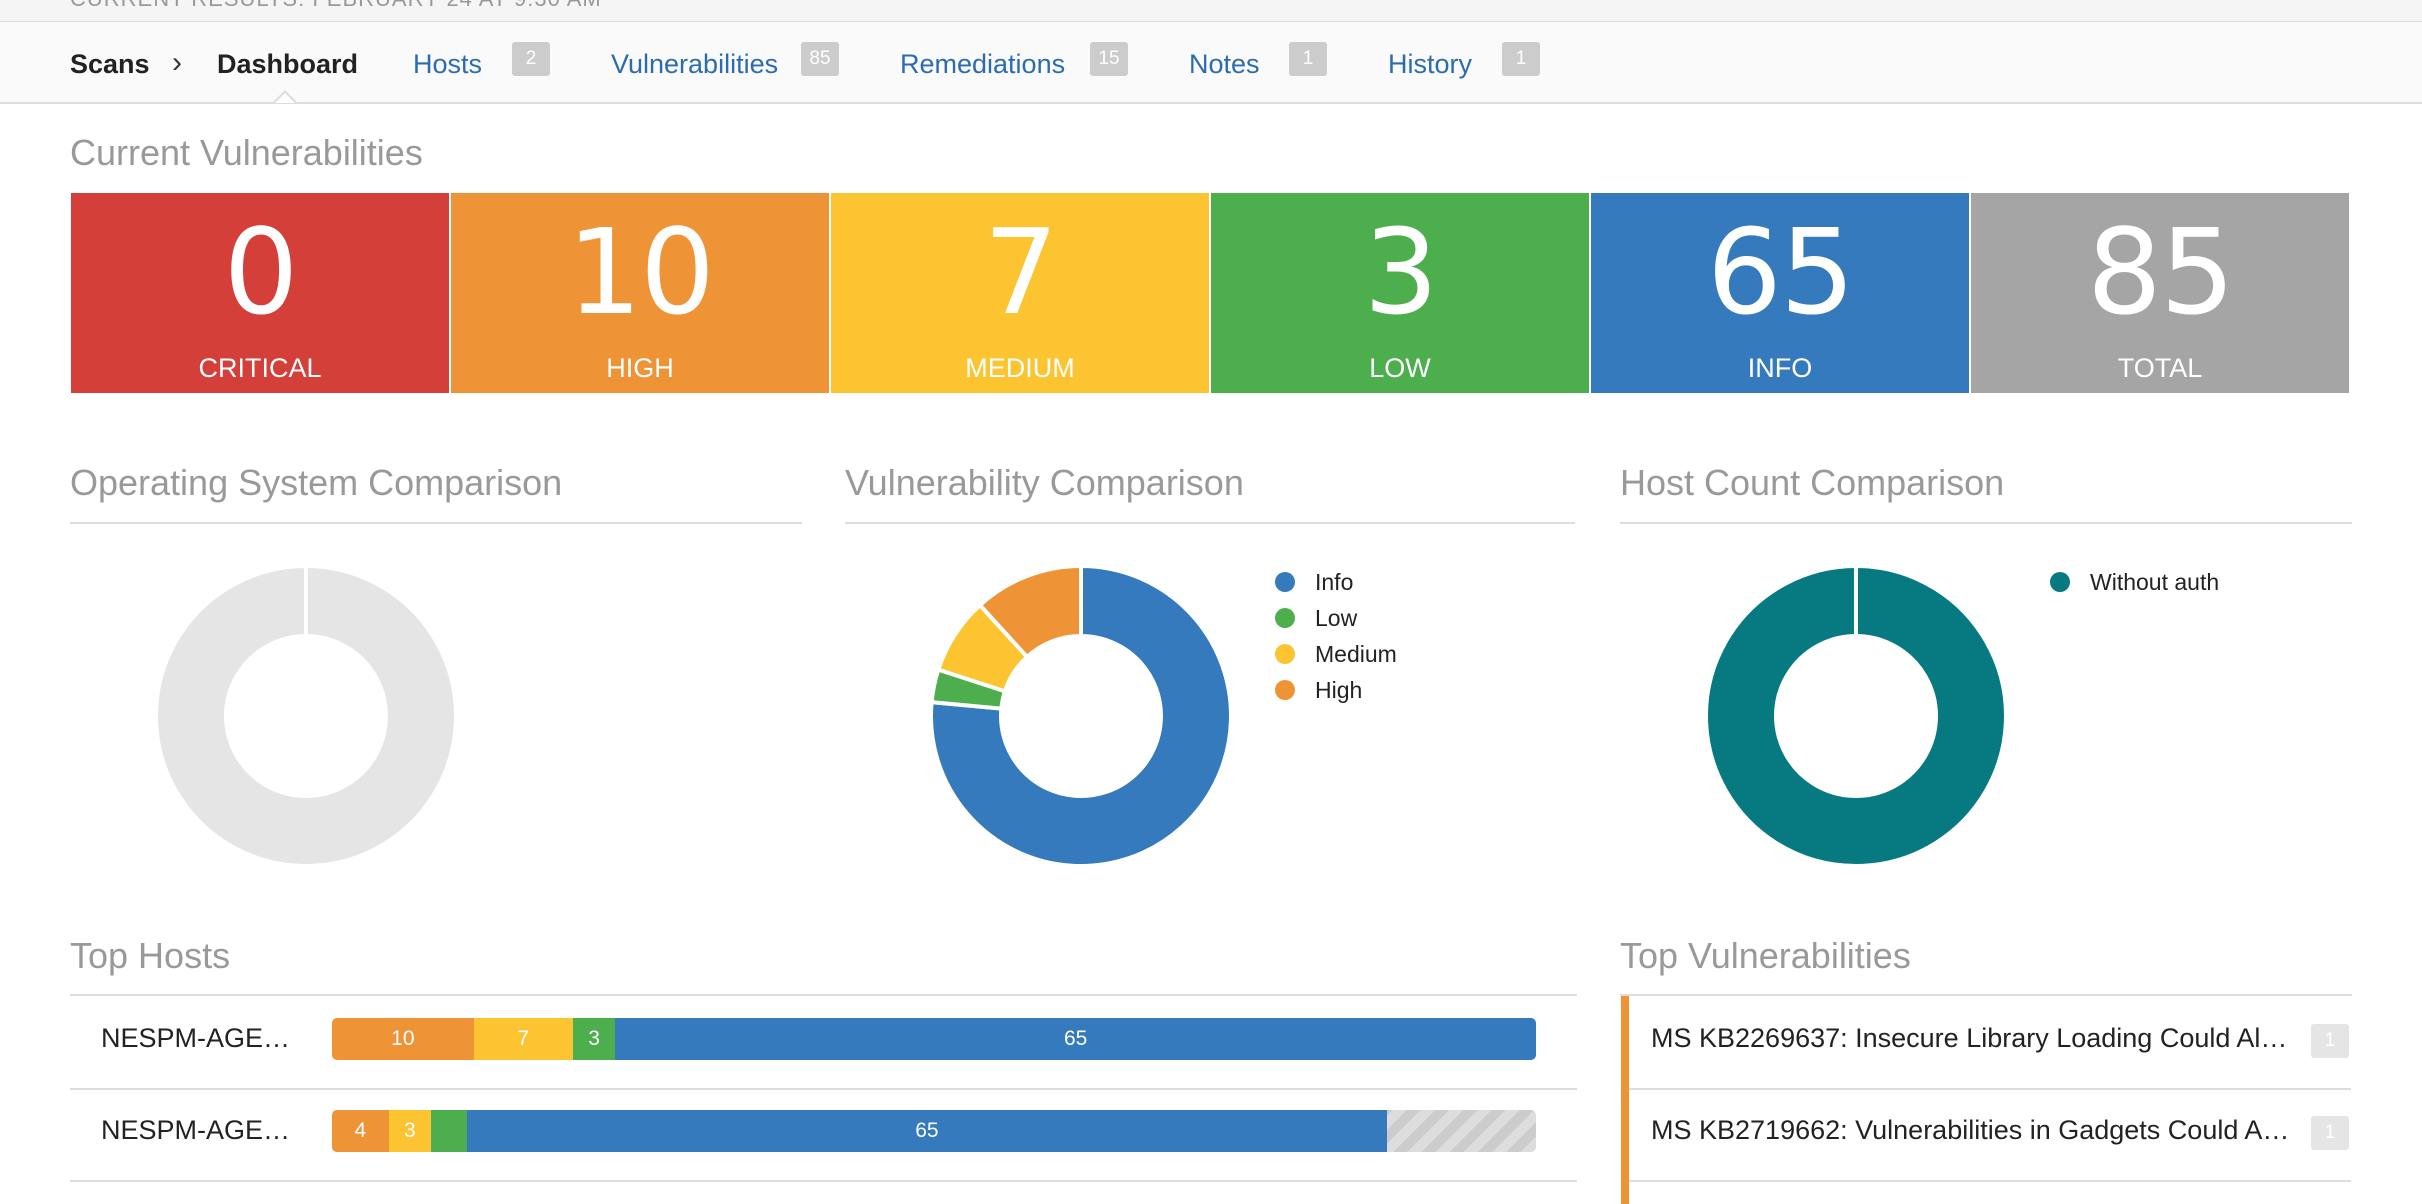 This screenshot has width=2422, height=1204. I want to click on os-comparison-chart, so click(306, 716).